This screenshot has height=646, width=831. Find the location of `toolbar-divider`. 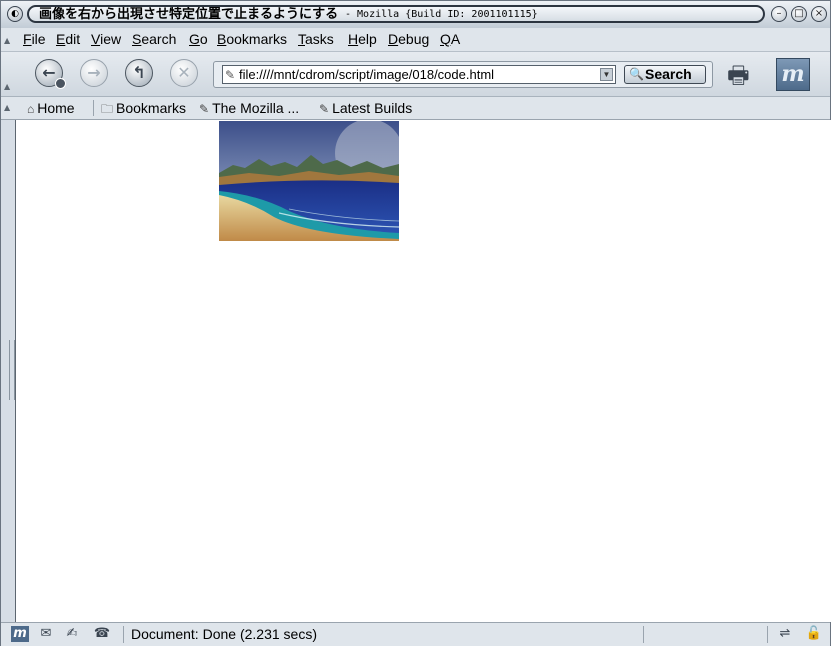

toolbar-divider is located at coordinates (93, 108).